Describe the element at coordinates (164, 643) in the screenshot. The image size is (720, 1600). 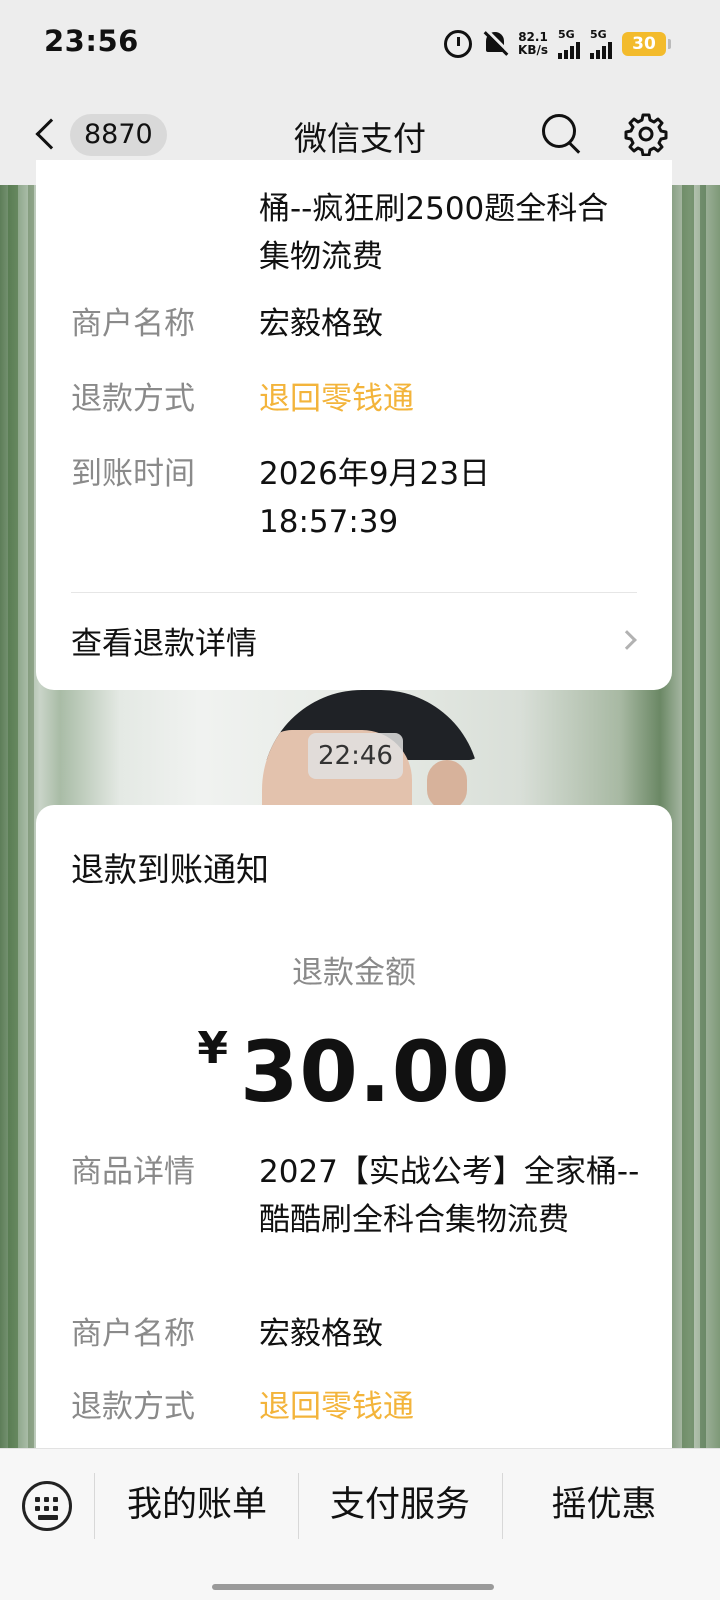
I see `view-refund-detail-label: 查看退款详情` at that location.